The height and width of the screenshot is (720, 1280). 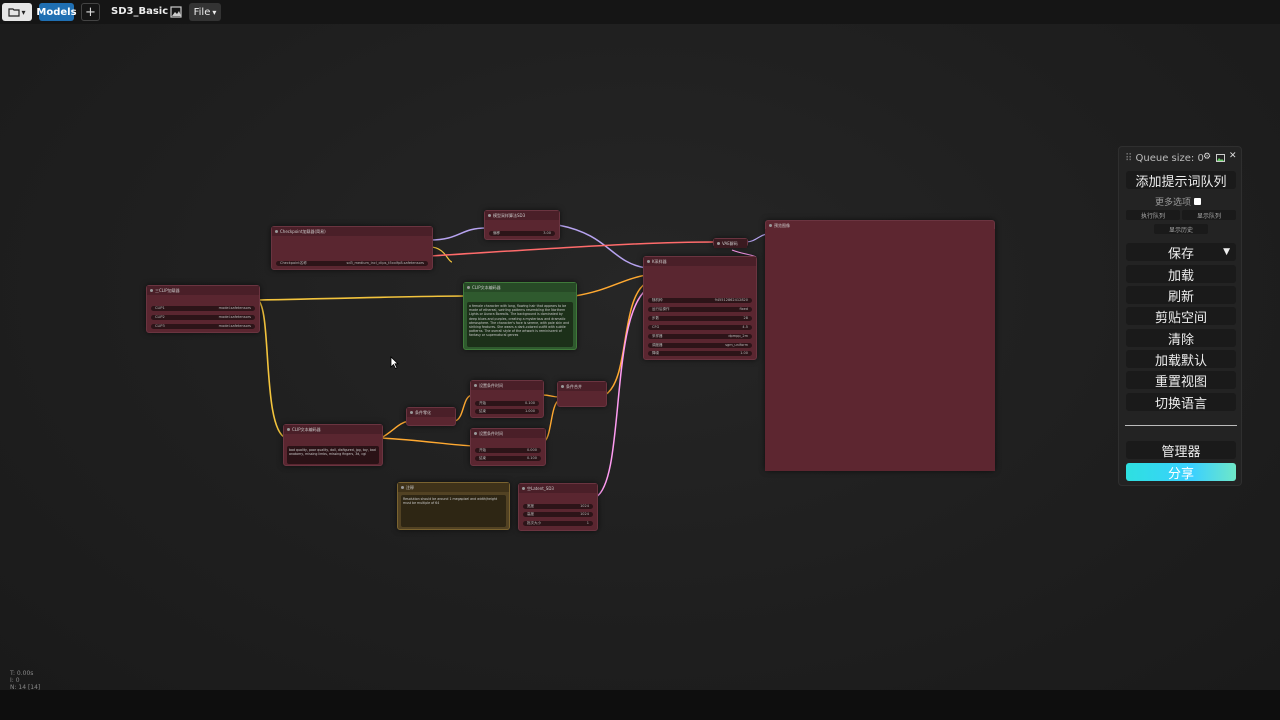 I want to click on widget-value: 4.5, so click(x=745, y=327).